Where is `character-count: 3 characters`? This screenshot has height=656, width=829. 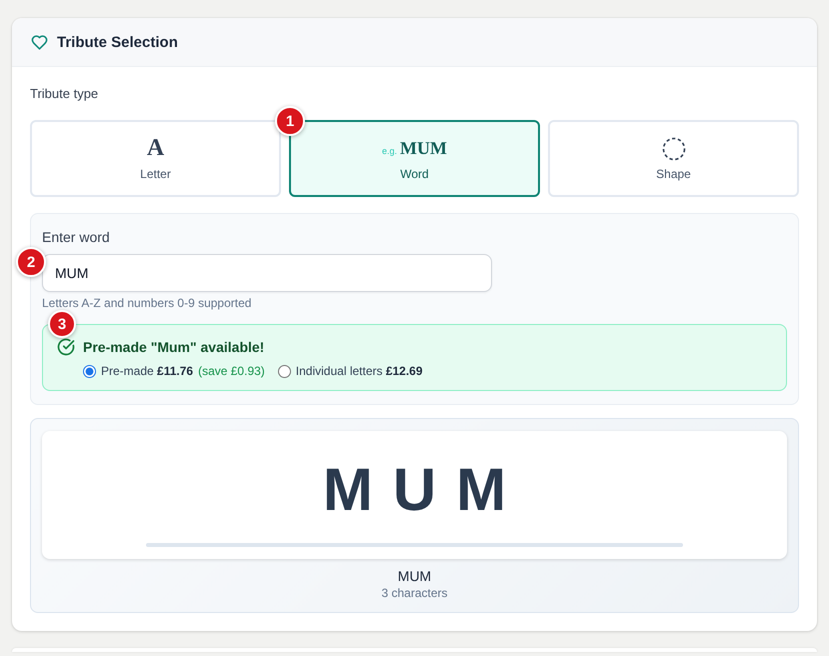
character-count: 3 characters is located at coordinates (414, 593).